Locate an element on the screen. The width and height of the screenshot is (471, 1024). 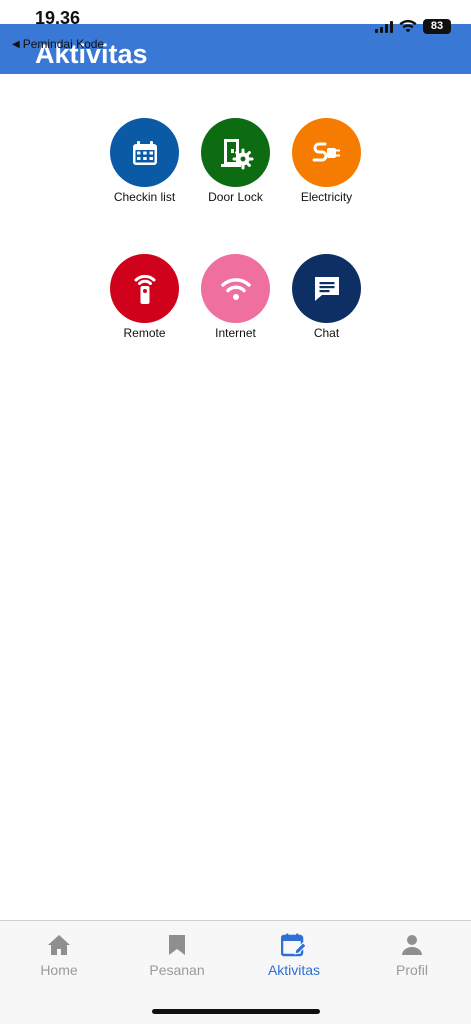
home-icon is located at coordinates (59, 945).